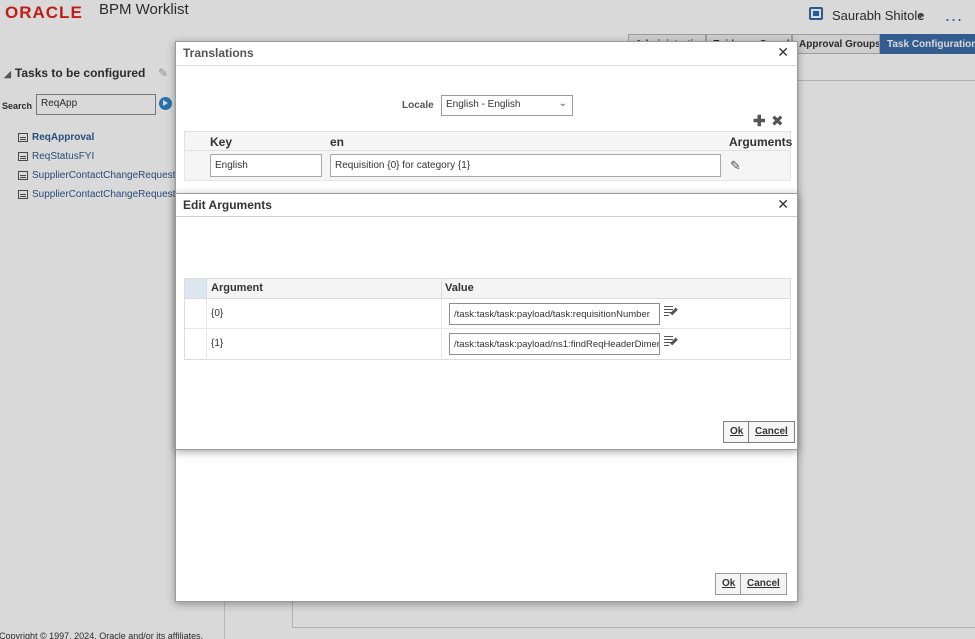  I want to click on locale-label: Locale, so click(418, 105).